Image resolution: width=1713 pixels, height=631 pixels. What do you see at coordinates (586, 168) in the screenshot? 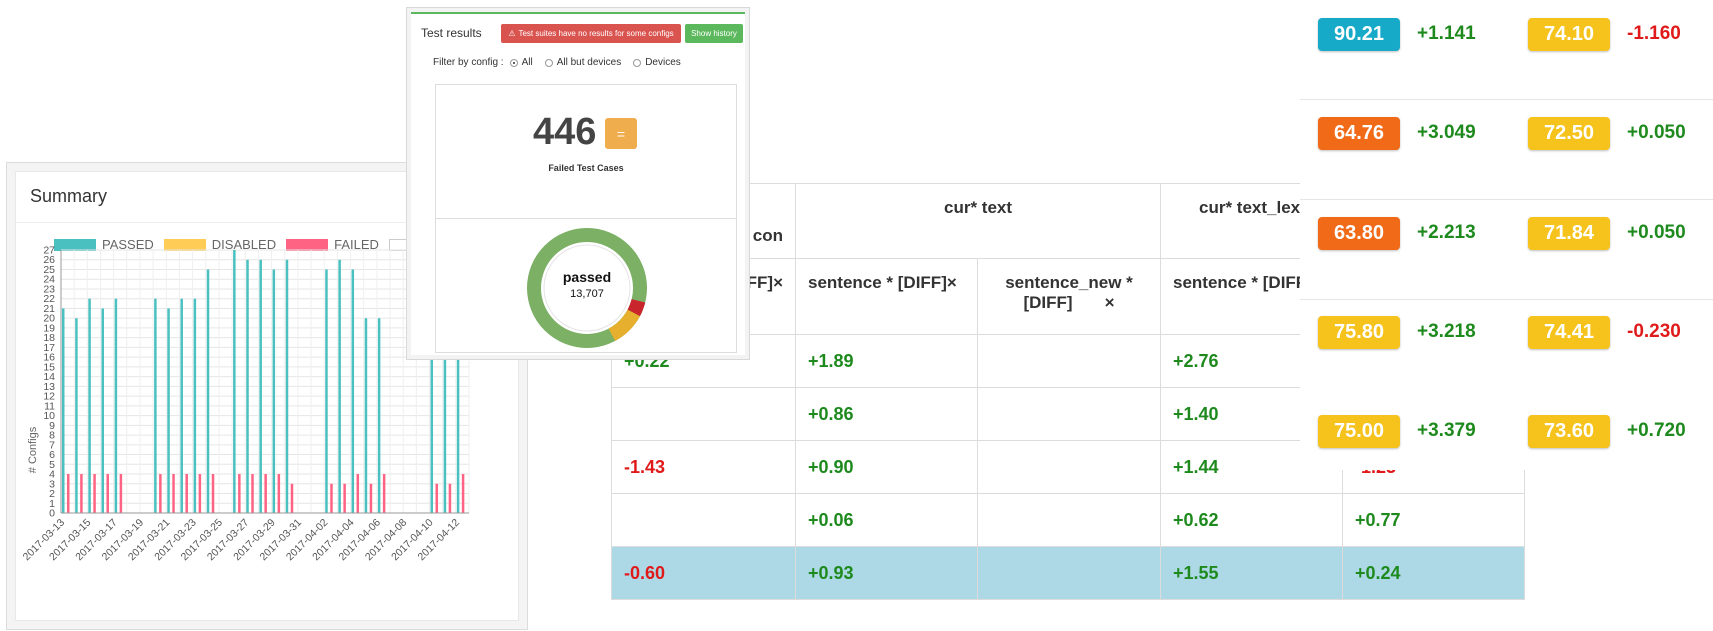
I see `failed-label: Failed Test Cases` at bounding box center [586, 168].